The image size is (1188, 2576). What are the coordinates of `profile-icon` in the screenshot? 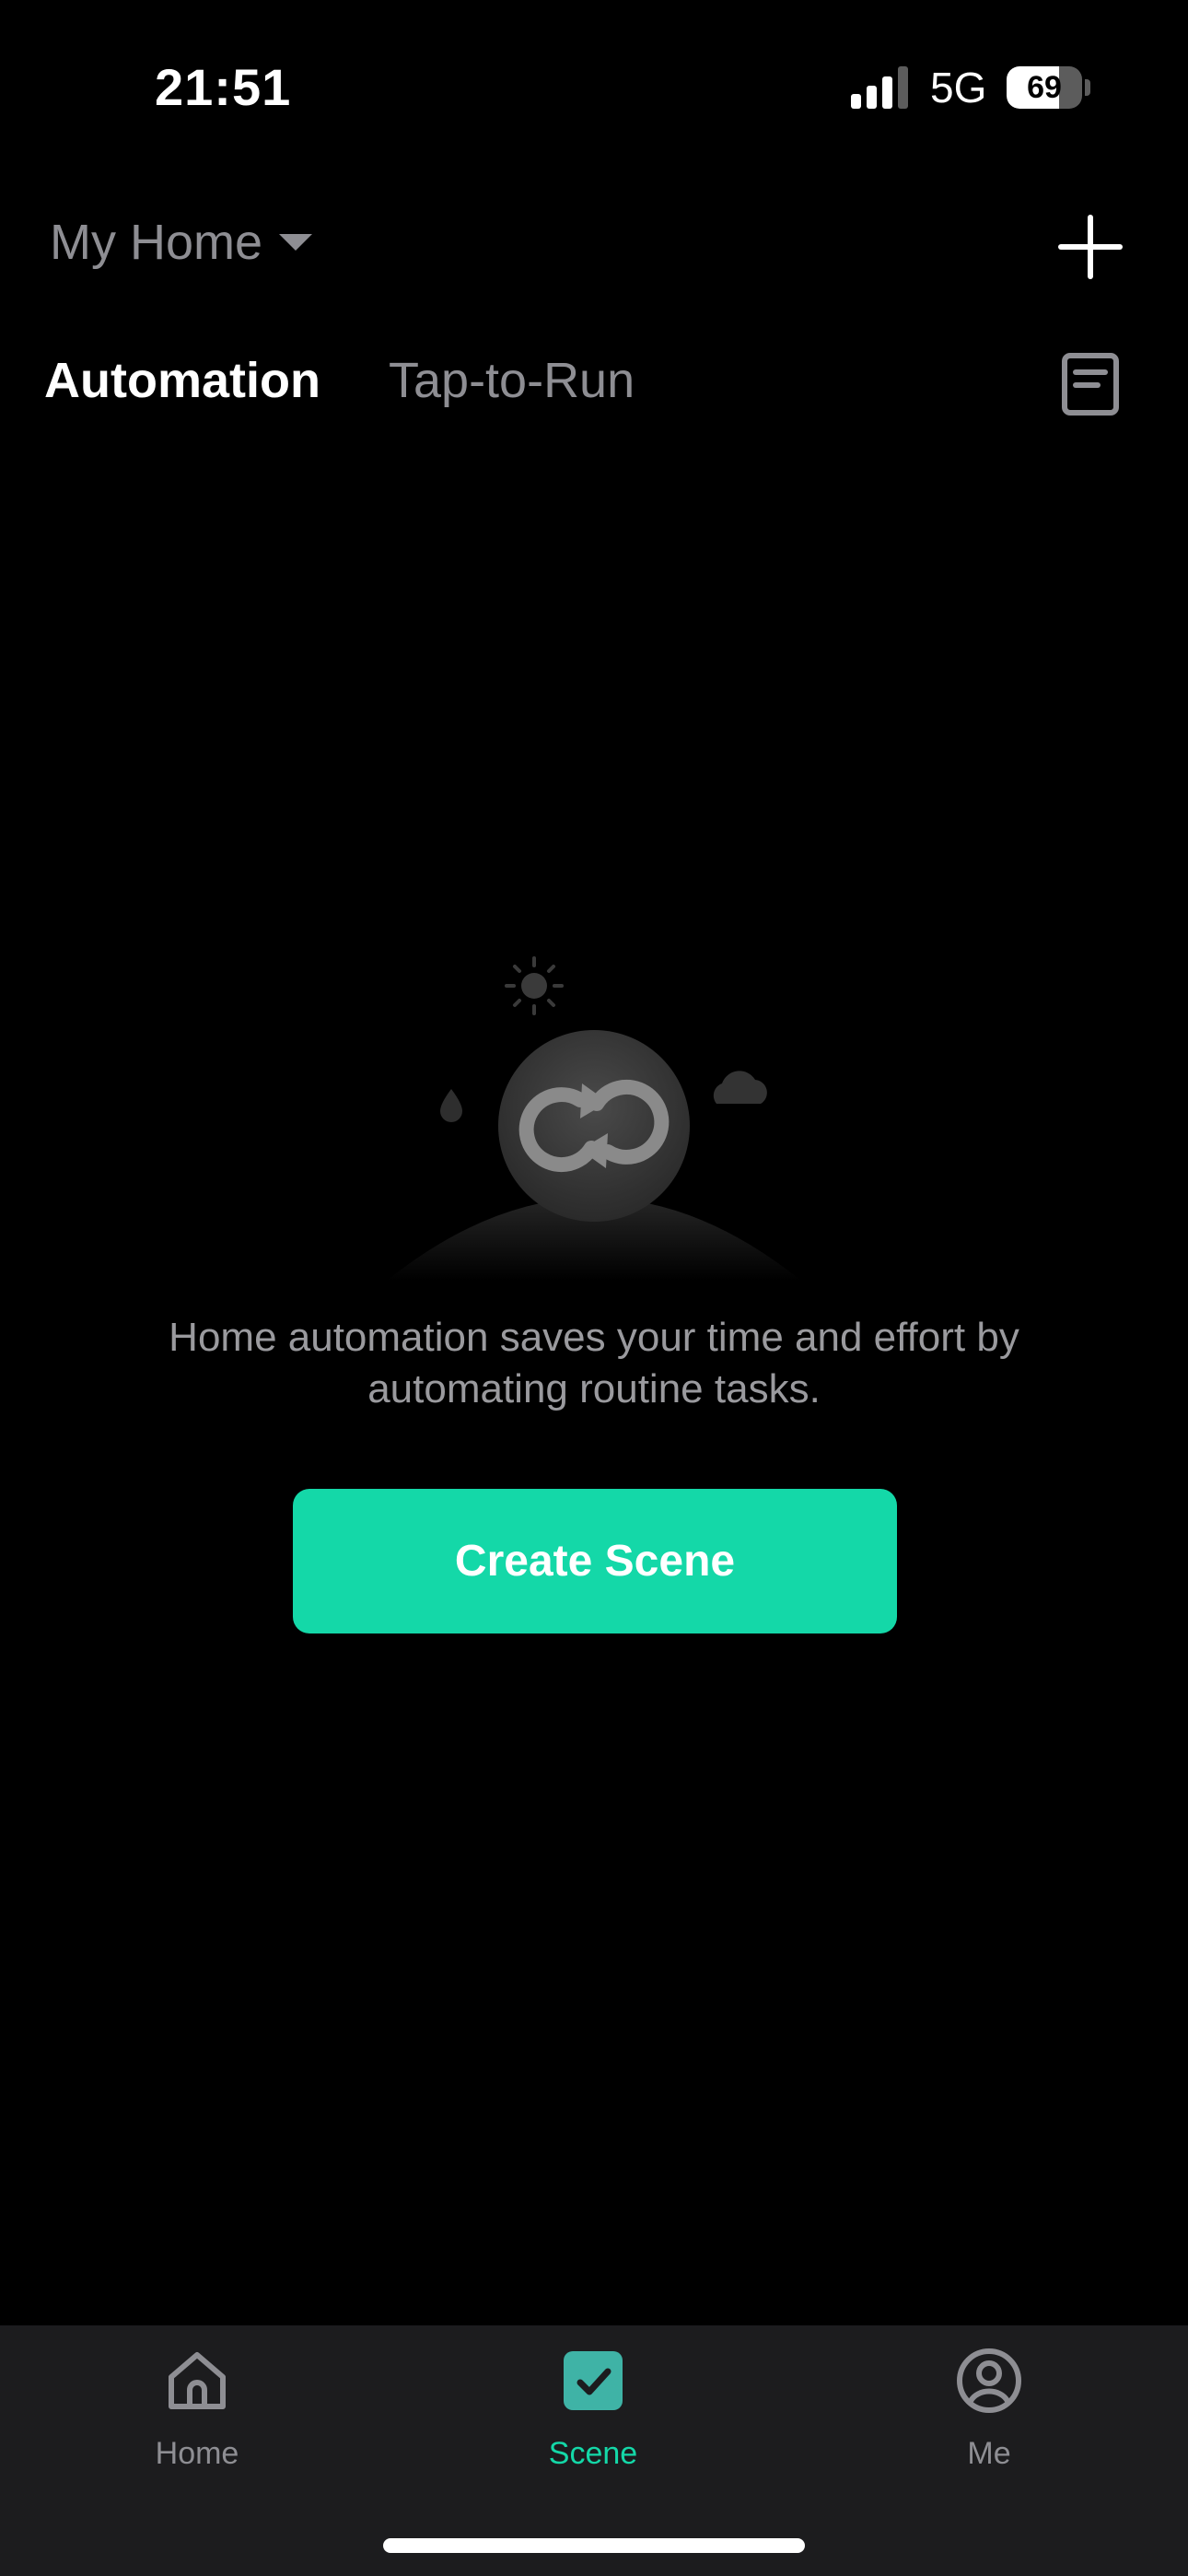 It's located at (989, 2380).